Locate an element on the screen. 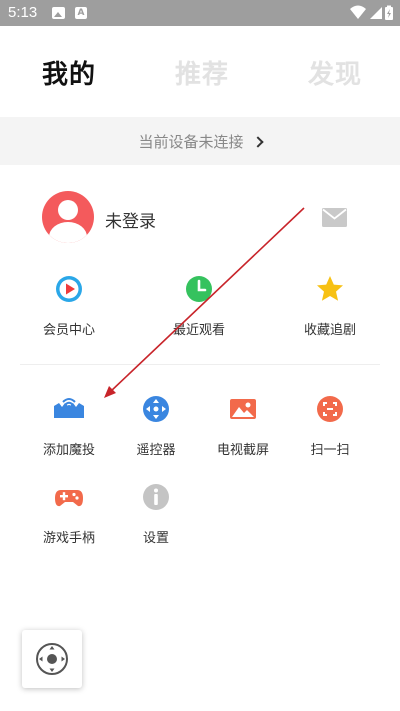  shortcut-vip-center: 会员中心 is located at coordinates (69, 306).